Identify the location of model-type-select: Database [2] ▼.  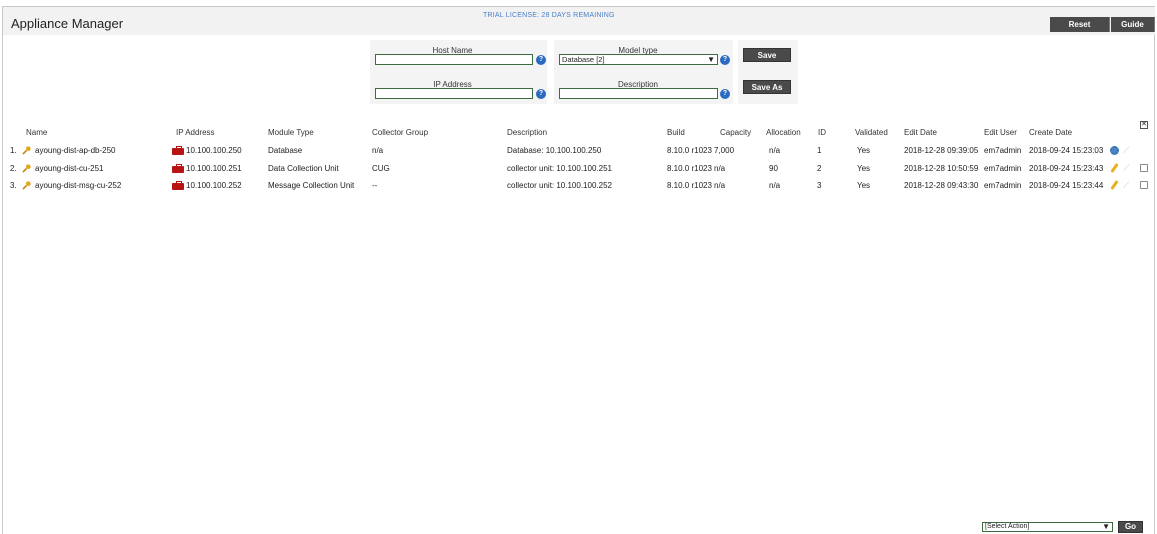
(638, 59).